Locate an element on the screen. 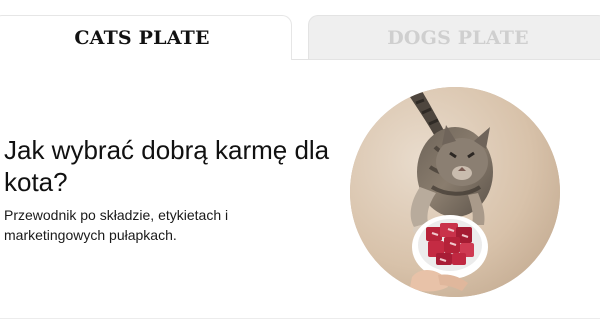 The width and height of the screenshot is (600, 330). tab-cats-plate-label: CATS PLATE is located at coordinates (142, 38).